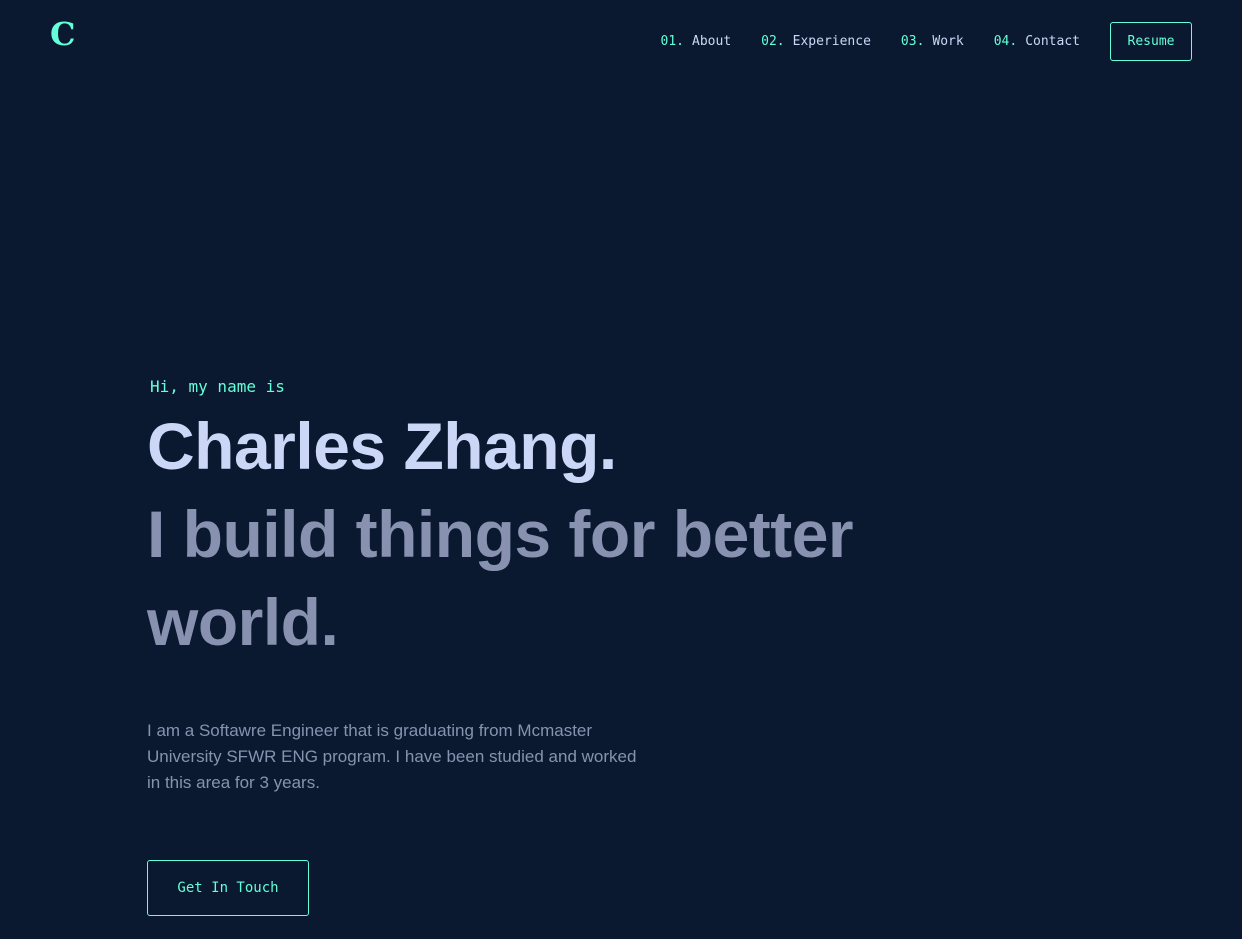 This screenshot has height=939, width=1242. Describe the element at coordinates (500, 578) in the screenshot. I see `hero-tagline: I build things for better world.` at that location.